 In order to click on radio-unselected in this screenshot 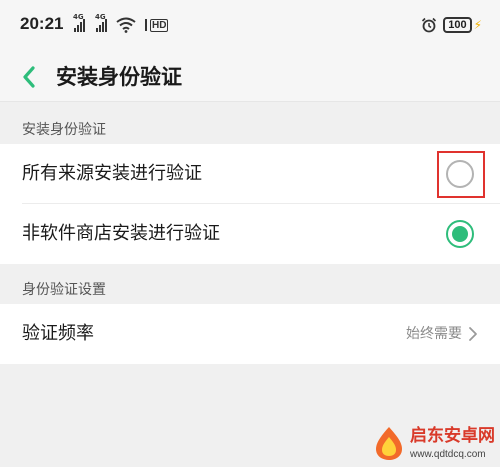, I will do `click(460, 174)`.